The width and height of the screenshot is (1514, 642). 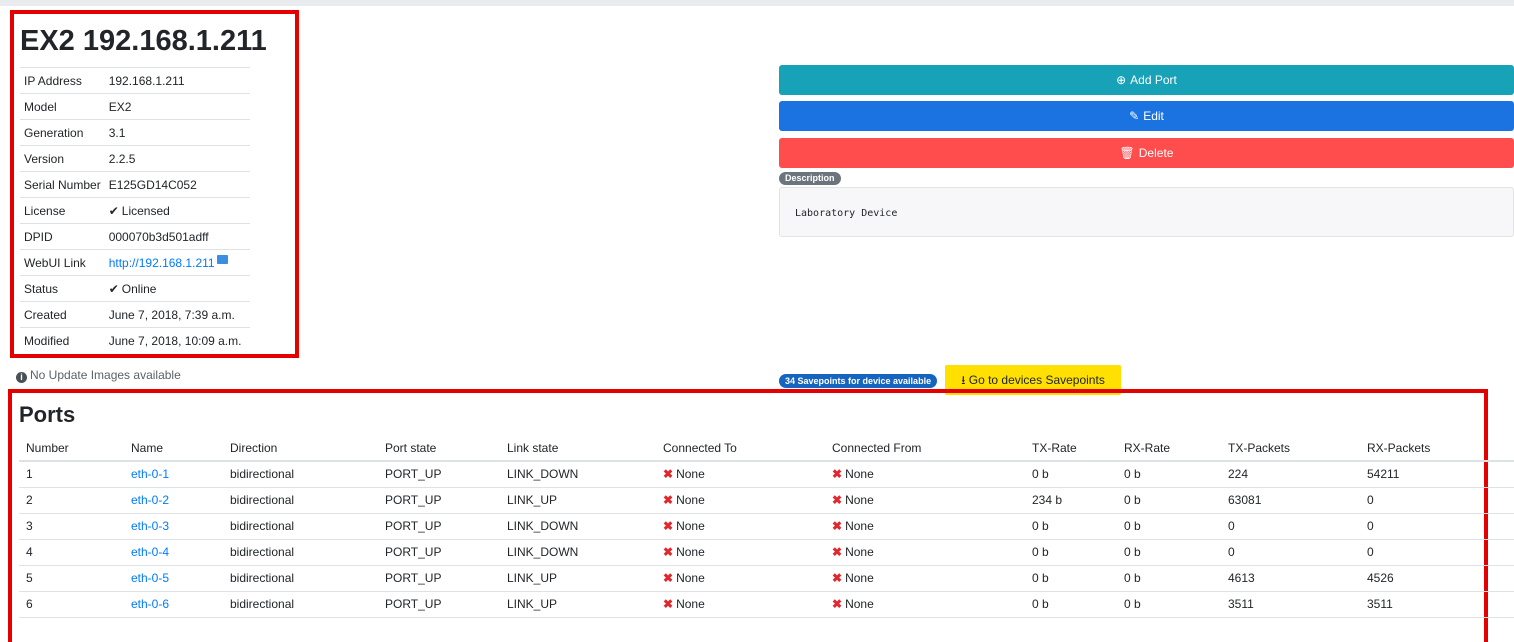 What do you see at coordinates (1071, 448) in the screenshot?
I see `col-tx-rate: TX-Rate` at bounding box center [1071, 448].